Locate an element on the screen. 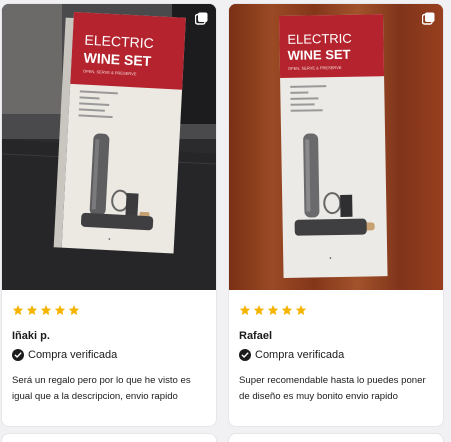 The width and height of the screenshot is (451, 442). reviewer-name: Rafael is located at coordinates (256, 336).